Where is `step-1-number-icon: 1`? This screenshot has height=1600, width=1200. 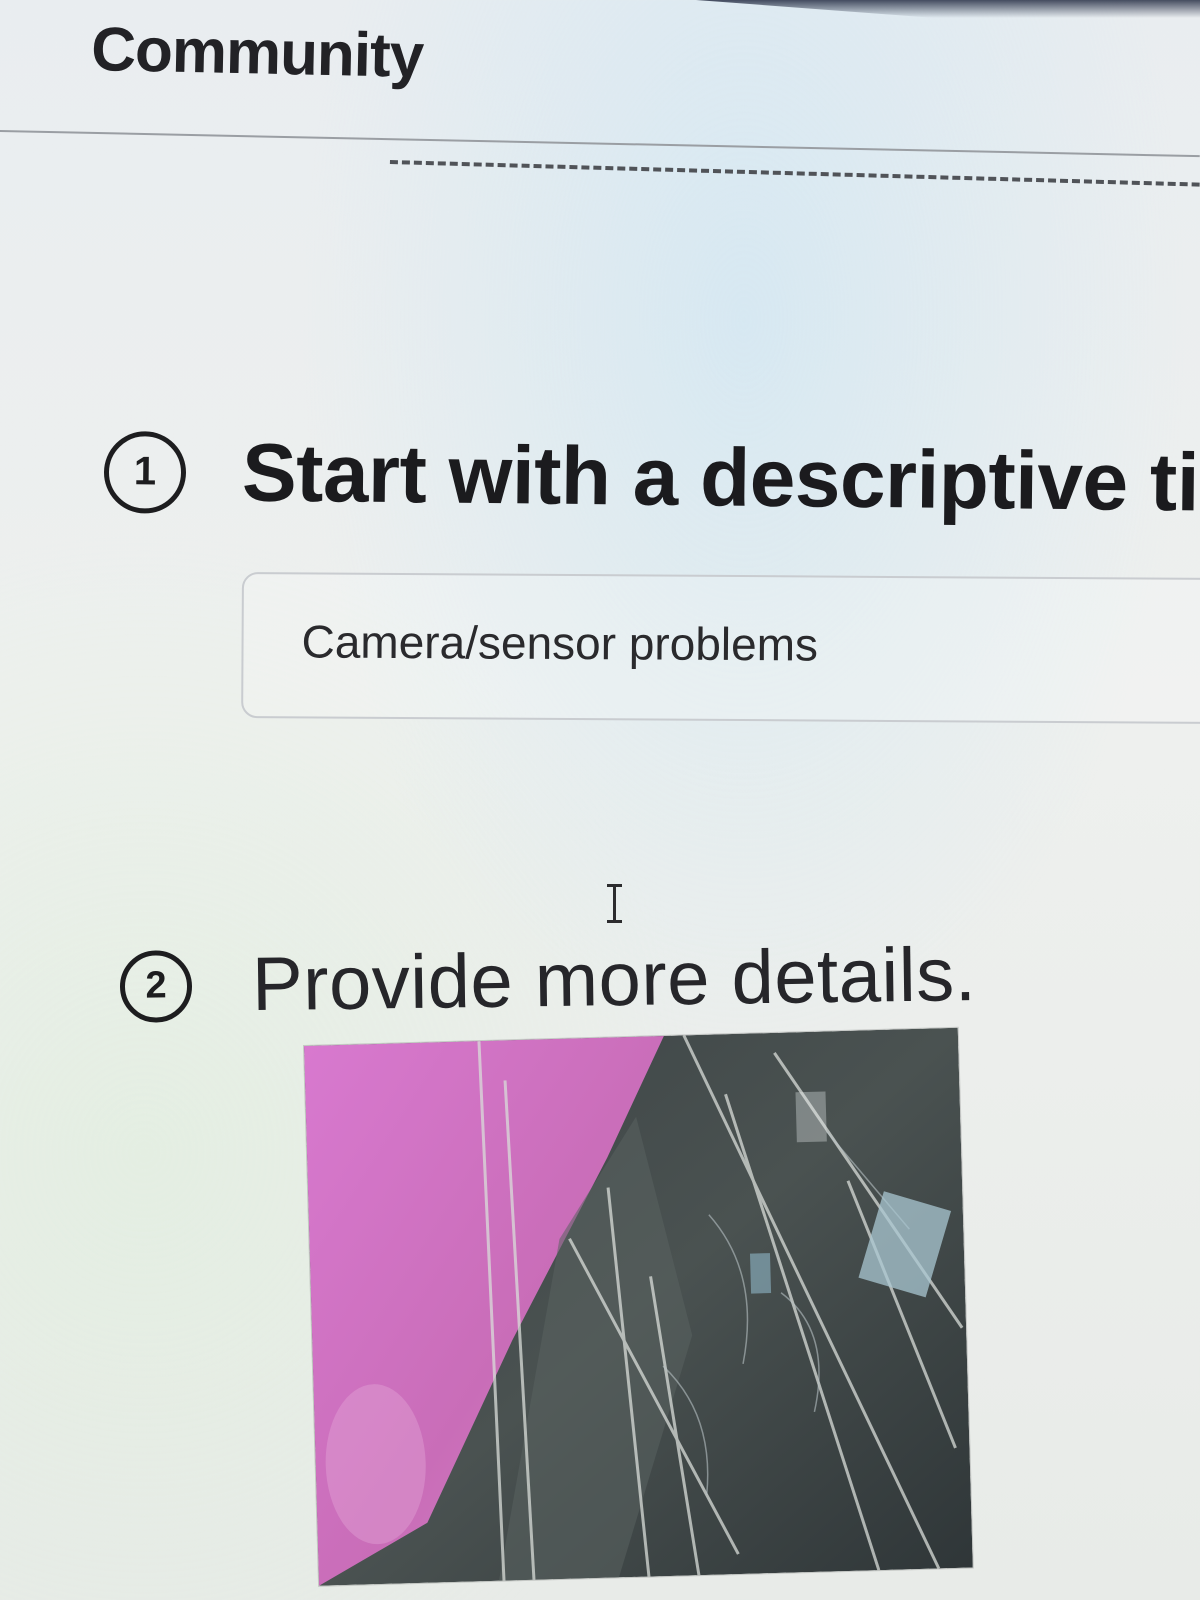 step-1-number-icon: 1 is located at coordinates (145, 472).